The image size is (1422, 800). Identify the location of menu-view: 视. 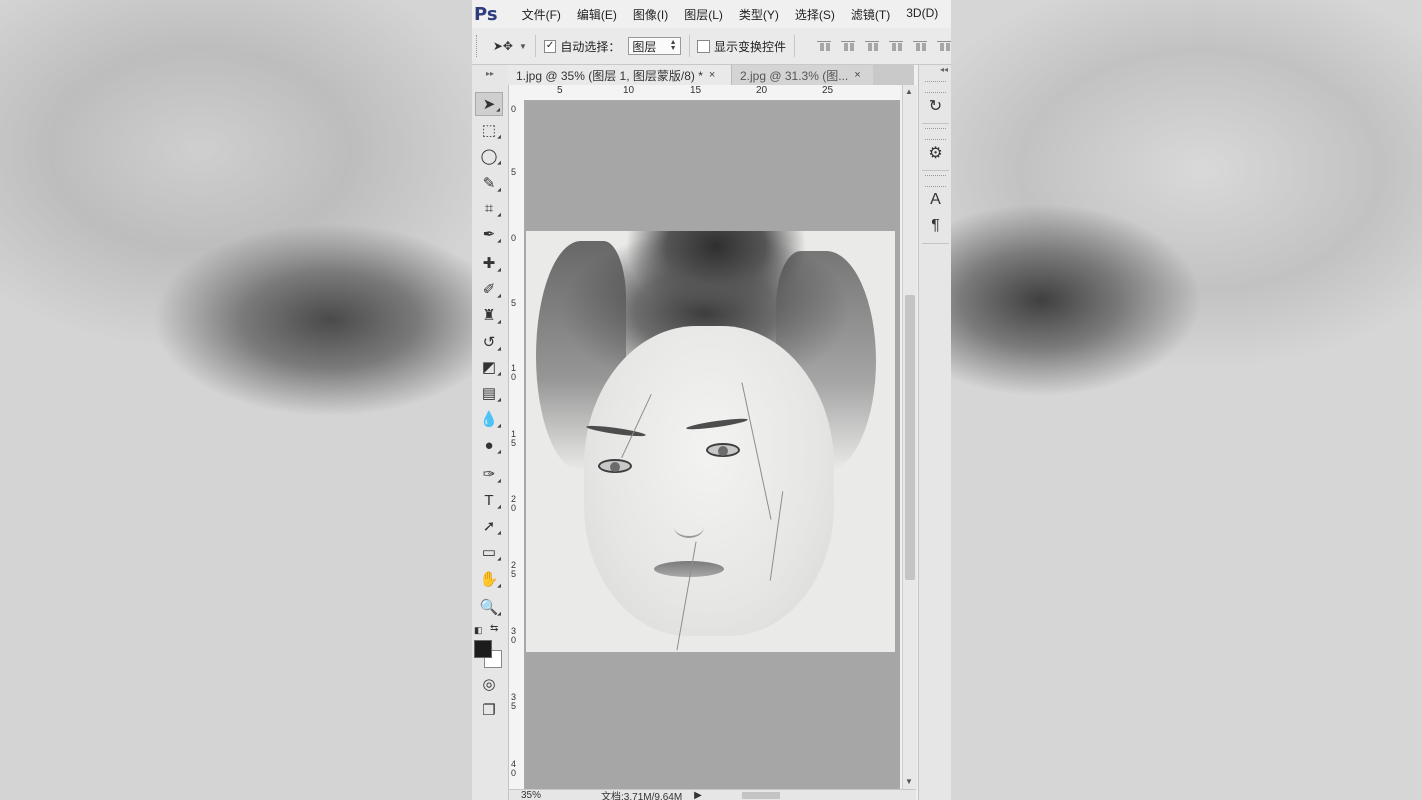
(948, 14).